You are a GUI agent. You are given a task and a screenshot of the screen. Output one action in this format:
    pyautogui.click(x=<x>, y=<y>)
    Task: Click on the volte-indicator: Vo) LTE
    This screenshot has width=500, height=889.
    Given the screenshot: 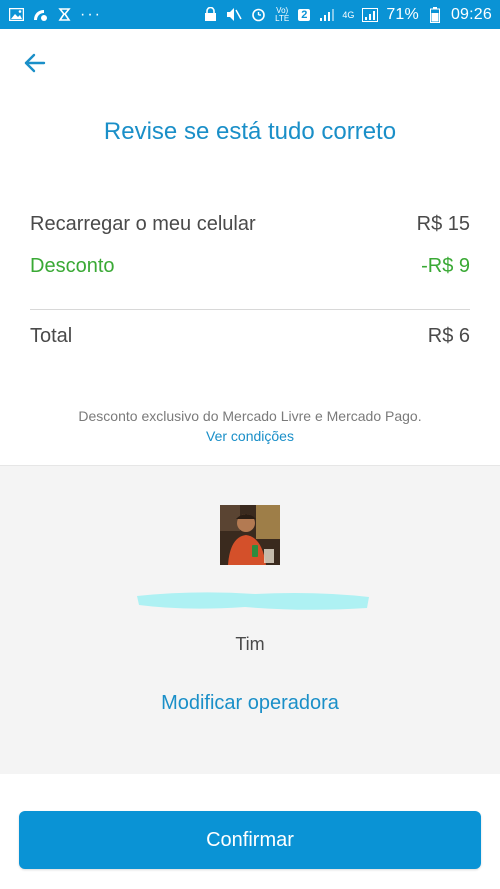 What is the action you would take?
    pyautogui.click(x=282, y=14)
    